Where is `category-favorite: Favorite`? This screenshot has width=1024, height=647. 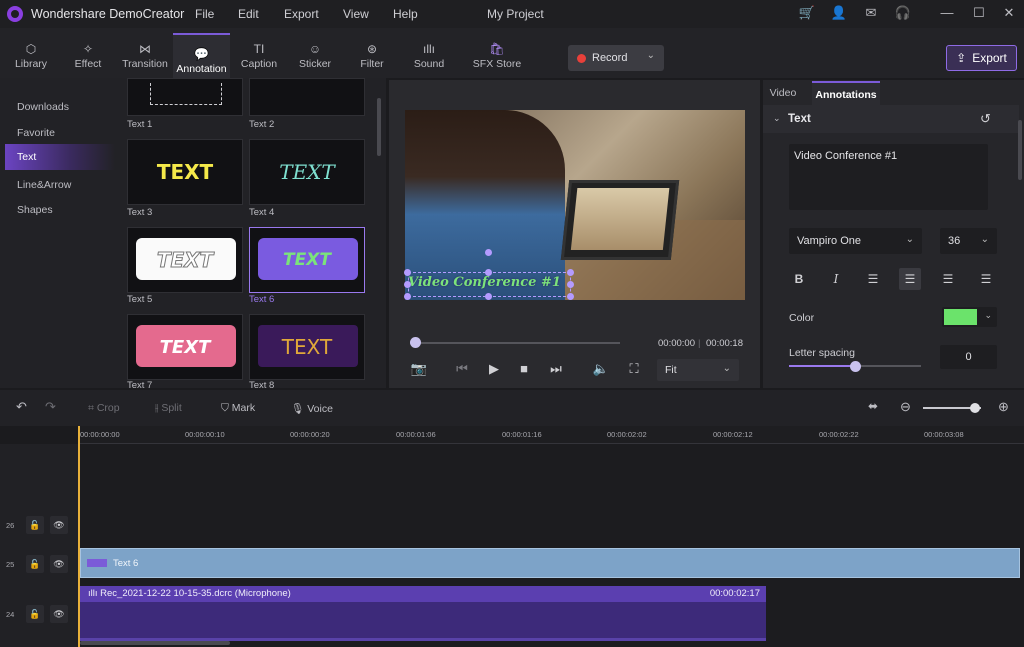
category-favorite: Favorite is located at coordinates (36, 133).